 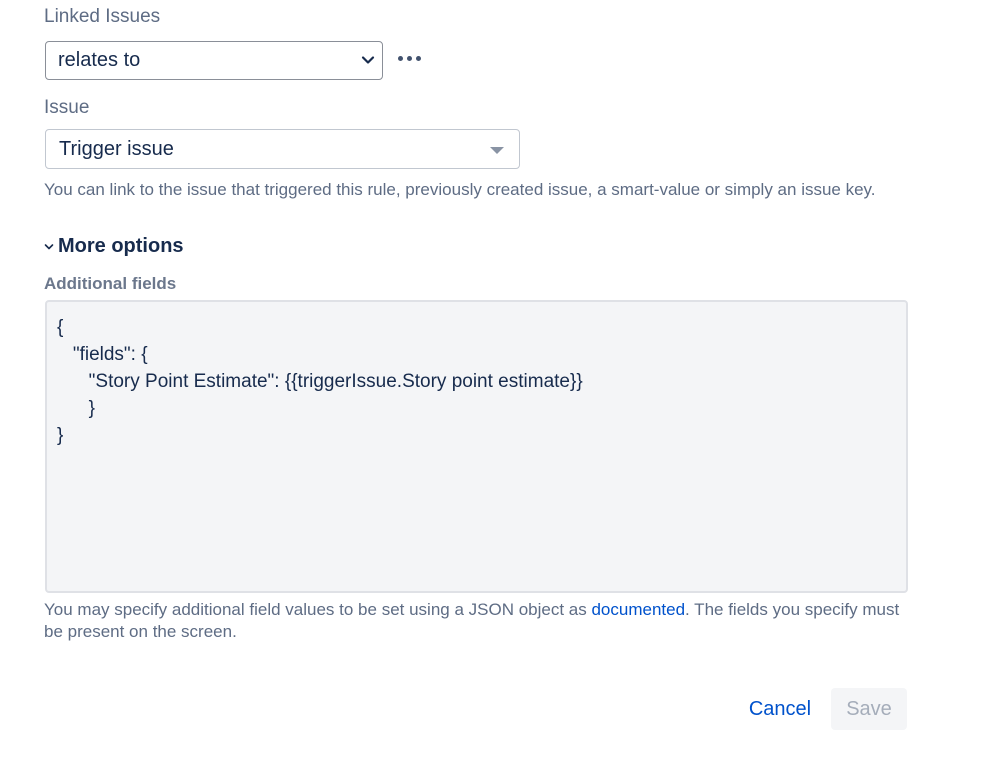 What do you see at coordinates (869, 709) in the screenshot?
I see `save-button: Save` at bounding box center [869, 709].